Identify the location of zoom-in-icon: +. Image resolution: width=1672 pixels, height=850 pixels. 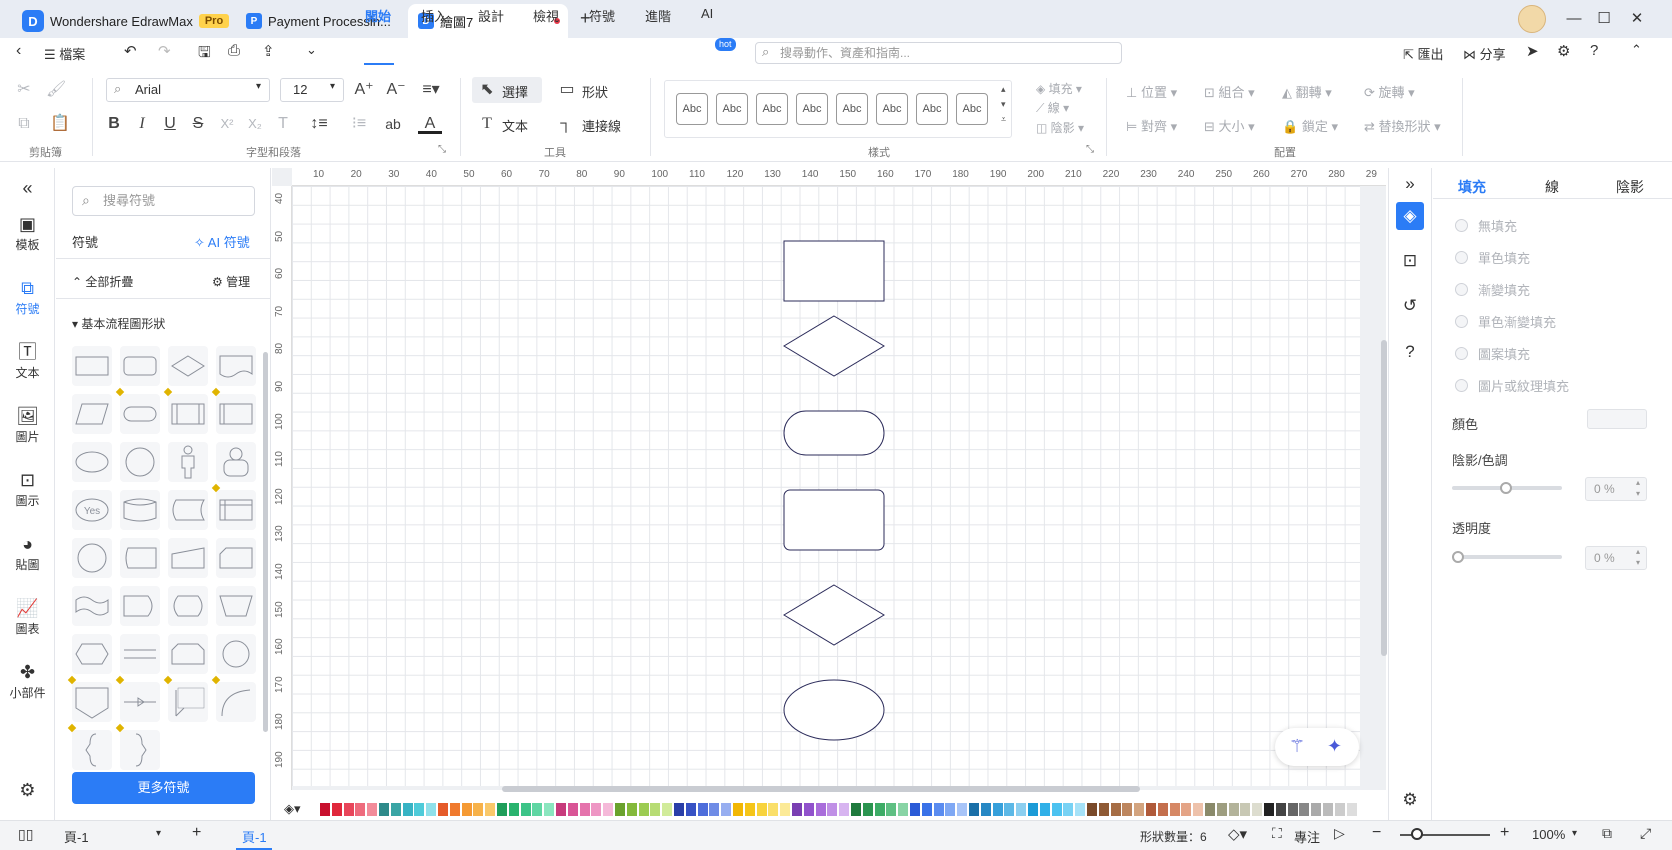
(1504, 833).